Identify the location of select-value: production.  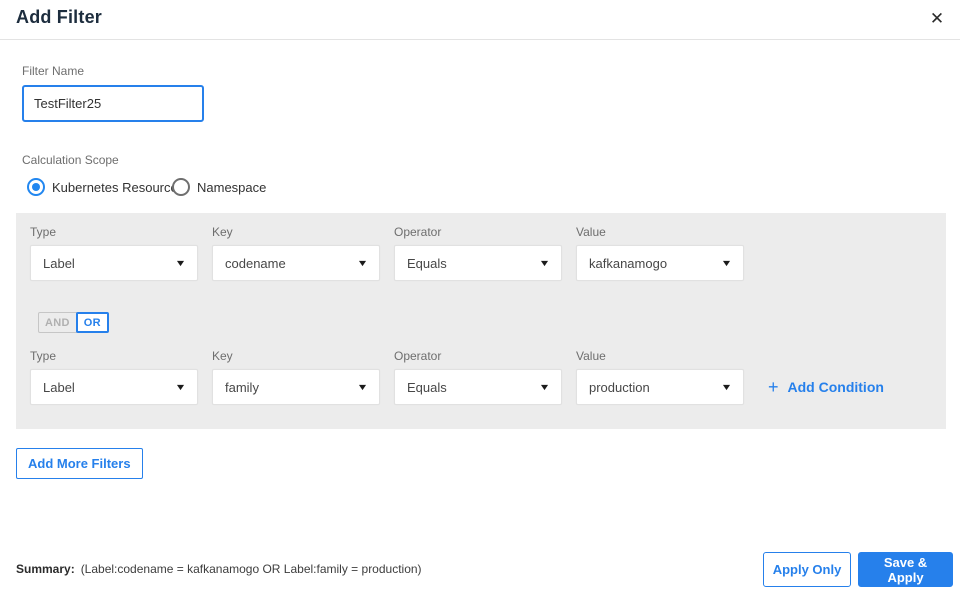
(619, 387).